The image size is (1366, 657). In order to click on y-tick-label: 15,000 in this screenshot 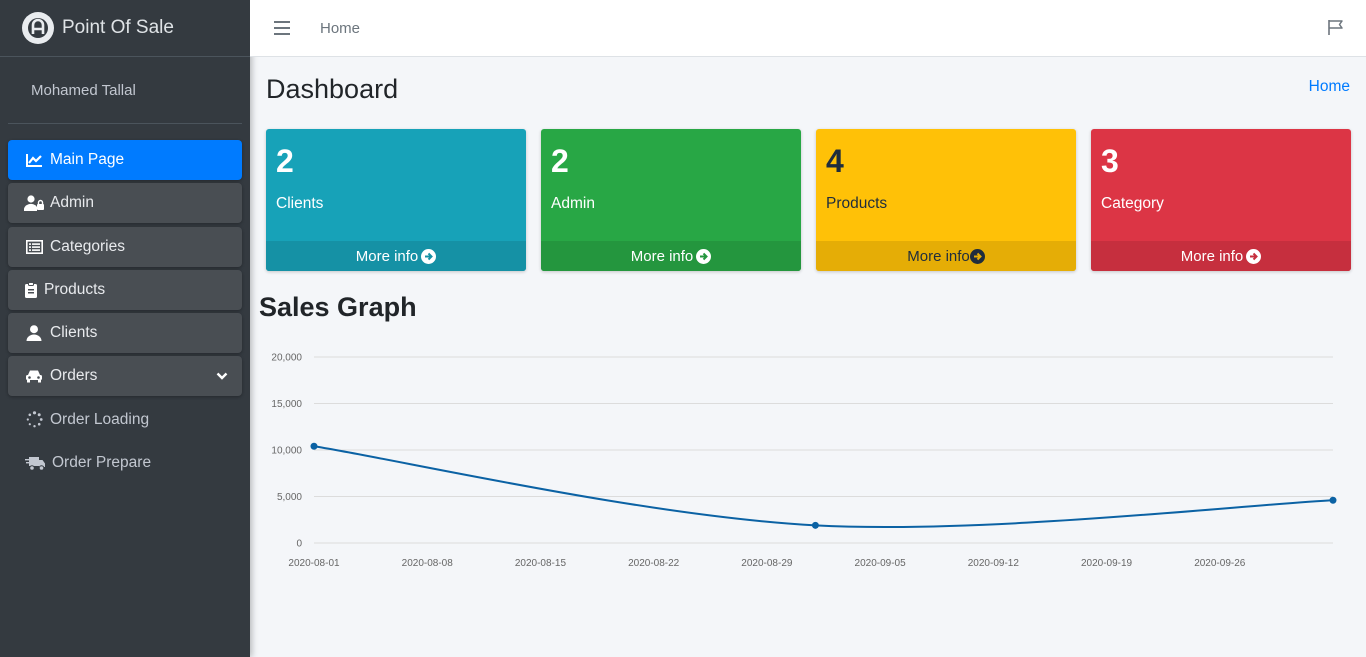, I will do `click(286, 404)`.